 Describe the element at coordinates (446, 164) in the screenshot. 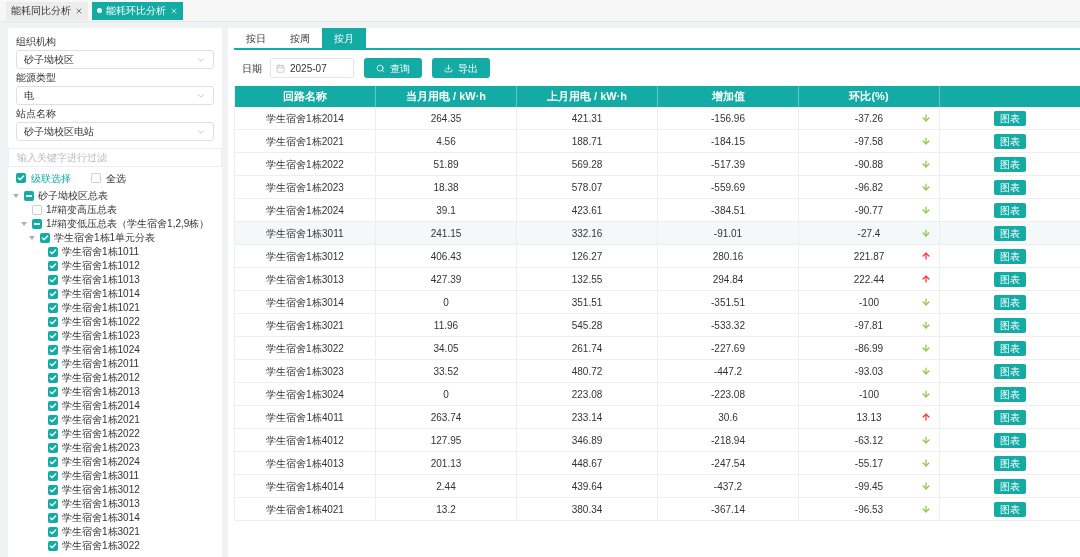

I see `table-cell: 51.89` at that location.